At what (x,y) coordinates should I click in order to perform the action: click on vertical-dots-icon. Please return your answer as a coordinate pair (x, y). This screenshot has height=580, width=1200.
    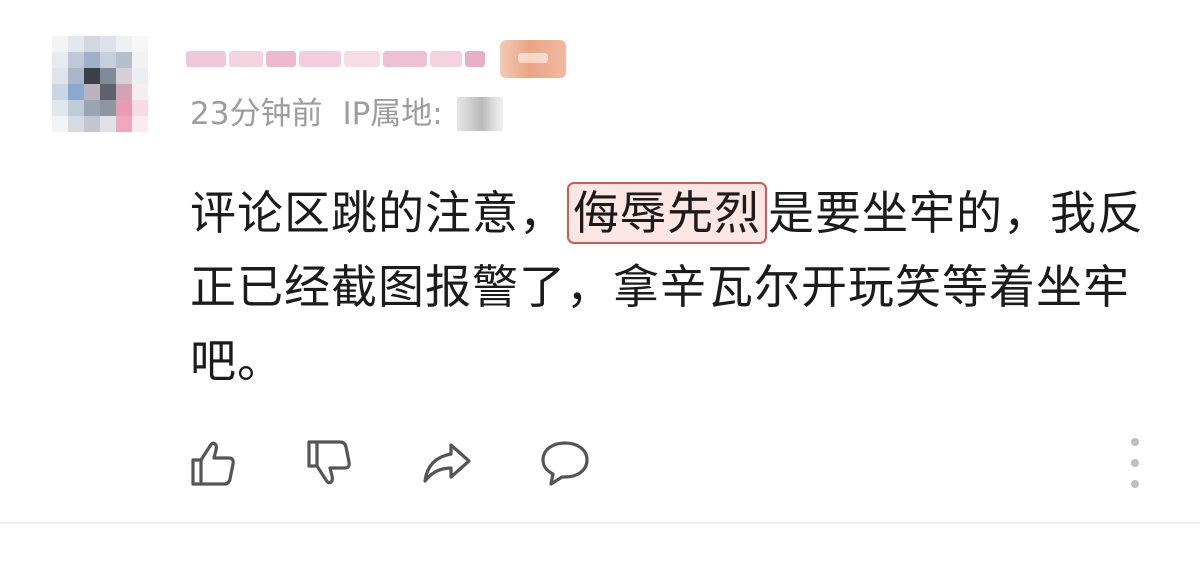
    Looking at the image, I should click on (1135, 442).